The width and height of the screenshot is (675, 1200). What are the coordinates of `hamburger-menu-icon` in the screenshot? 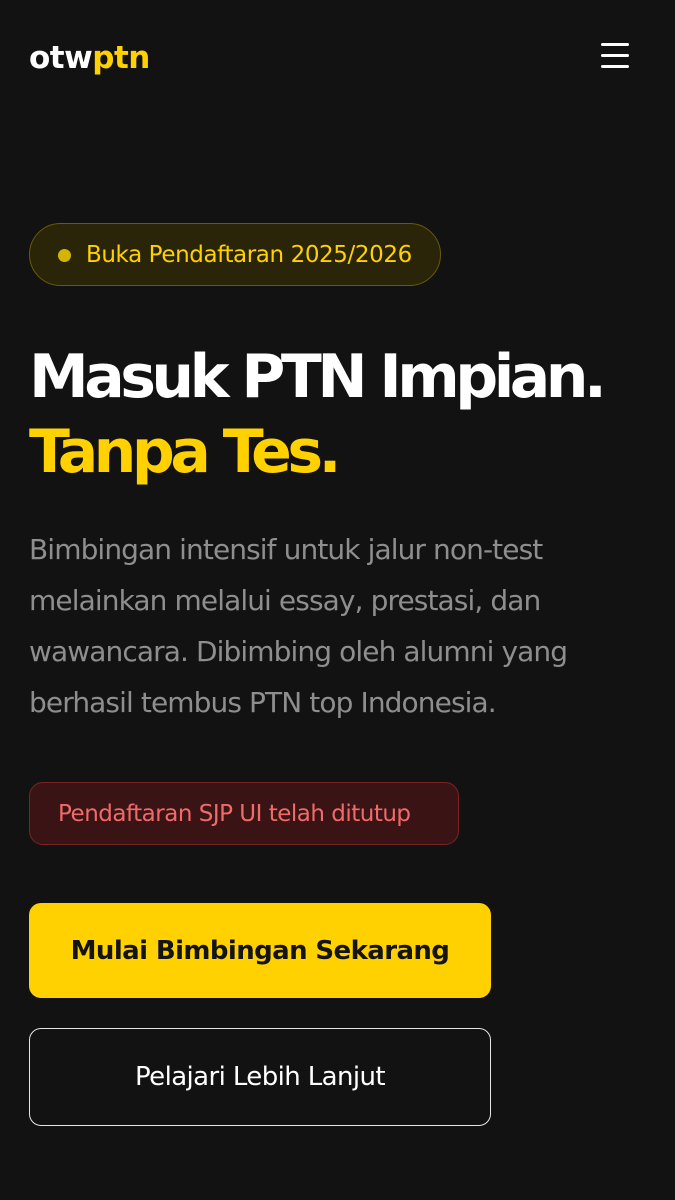 It's located at (615, 56).